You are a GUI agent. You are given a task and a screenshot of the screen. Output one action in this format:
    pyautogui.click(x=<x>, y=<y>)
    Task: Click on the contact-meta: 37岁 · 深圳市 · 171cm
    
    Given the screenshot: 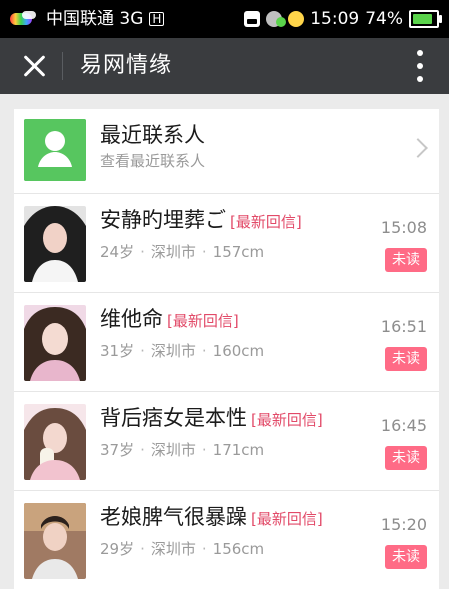 What is the action you would take?
    pyautogui.click(x=182, y=450)
    